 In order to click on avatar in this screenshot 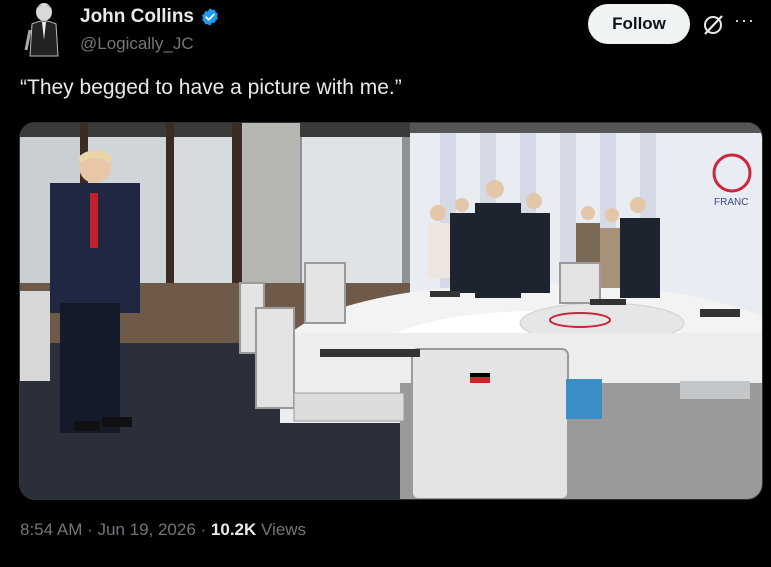, I will do `click(43, 29)`.